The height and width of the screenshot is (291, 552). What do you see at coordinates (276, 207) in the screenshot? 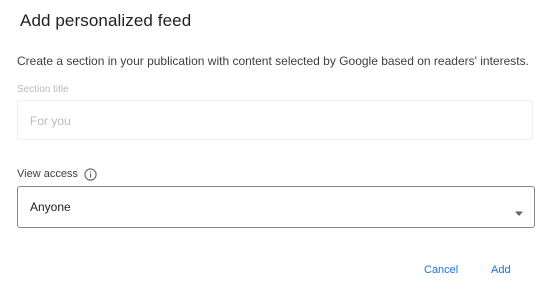
I see `view-access-select: Anyone` at bounding box center [276, 207].